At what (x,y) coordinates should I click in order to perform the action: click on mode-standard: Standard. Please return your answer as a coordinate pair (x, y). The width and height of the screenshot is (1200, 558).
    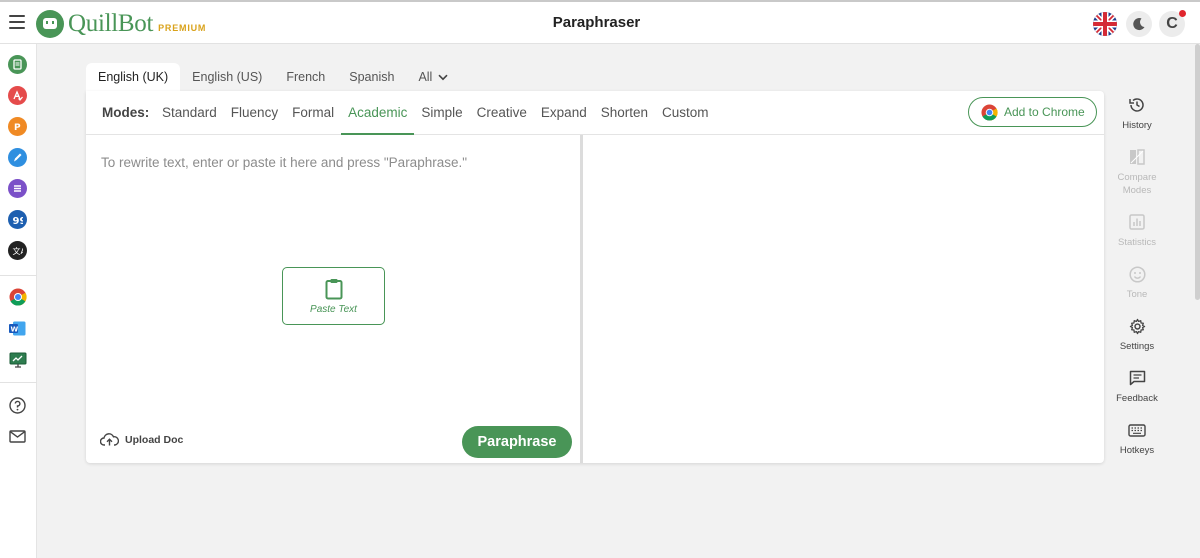
    Looking at the image, I should click on (189, 113).